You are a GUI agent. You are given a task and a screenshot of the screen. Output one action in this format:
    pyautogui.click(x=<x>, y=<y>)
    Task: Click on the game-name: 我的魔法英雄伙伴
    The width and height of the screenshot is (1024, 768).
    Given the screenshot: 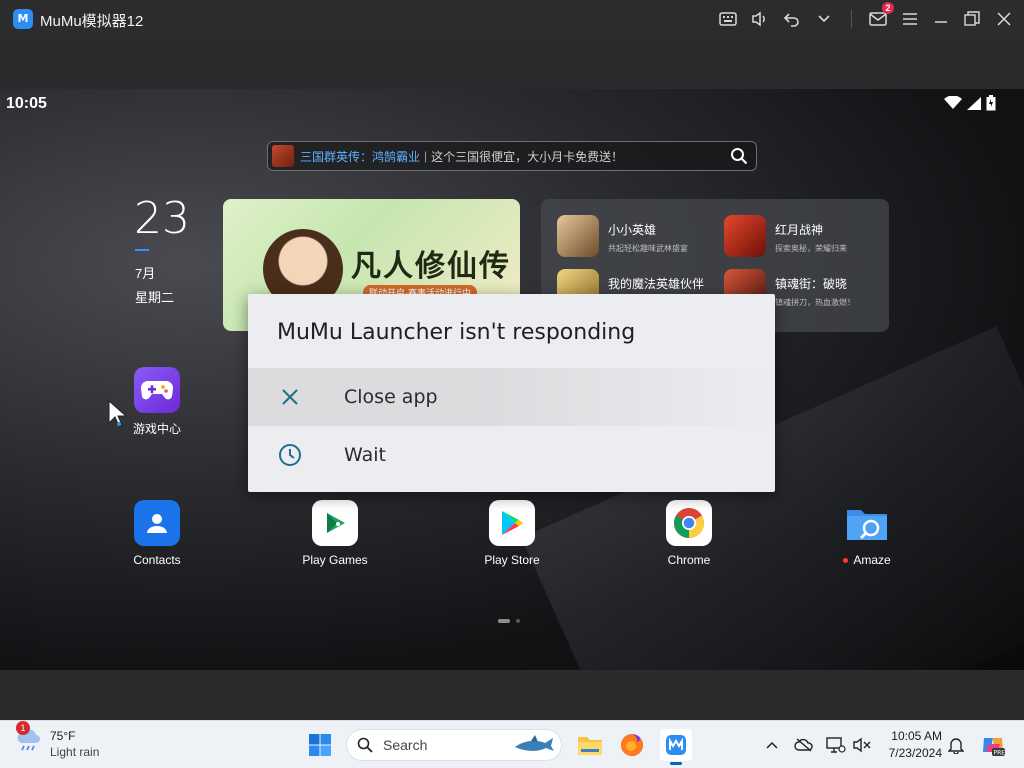 What is the action you would take?
    pyautogui.click(x=656, y=284)
    